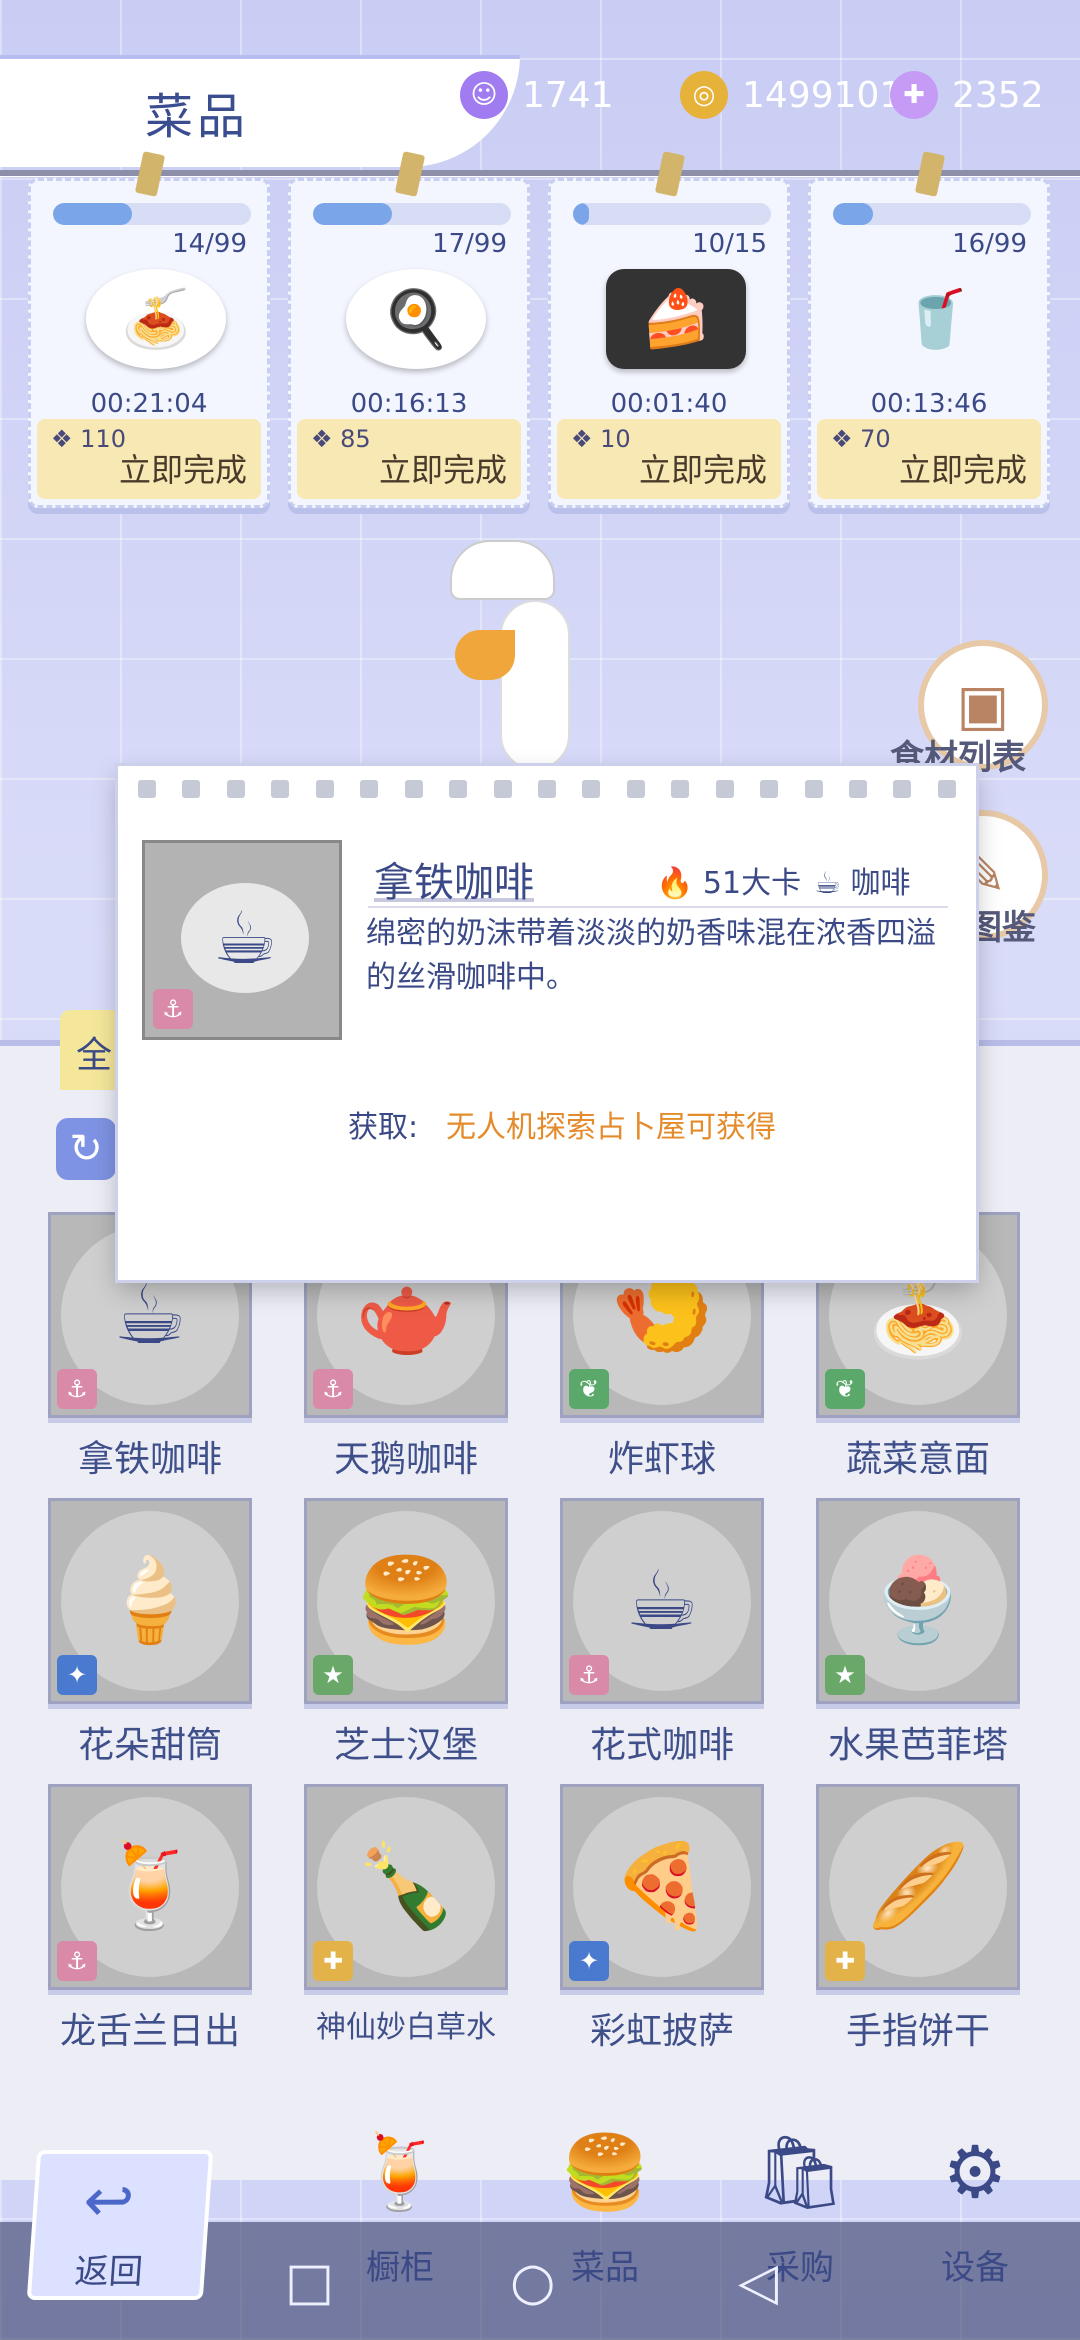  Describe the element at coordinates (400, 2268) in the screenshot. I see `nav-cabinet-label: 橱柜` at that location.